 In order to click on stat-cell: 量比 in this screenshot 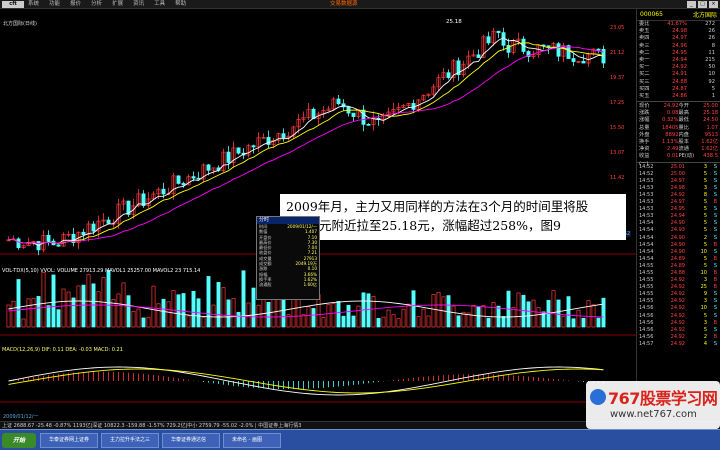, I will do `click(683, 127)`.